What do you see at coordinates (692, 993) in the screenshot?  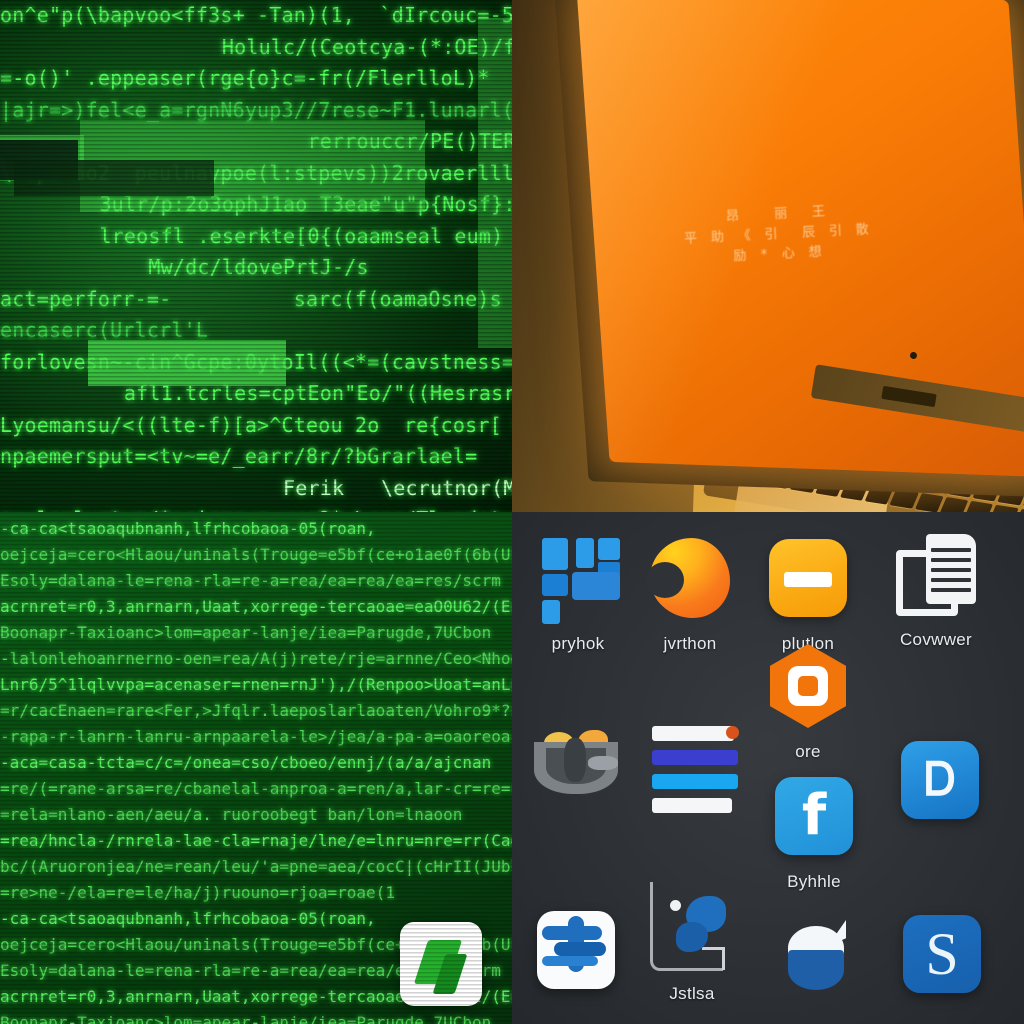 I see `icon-label: Jstlsa` at bounding box center [692, 993].